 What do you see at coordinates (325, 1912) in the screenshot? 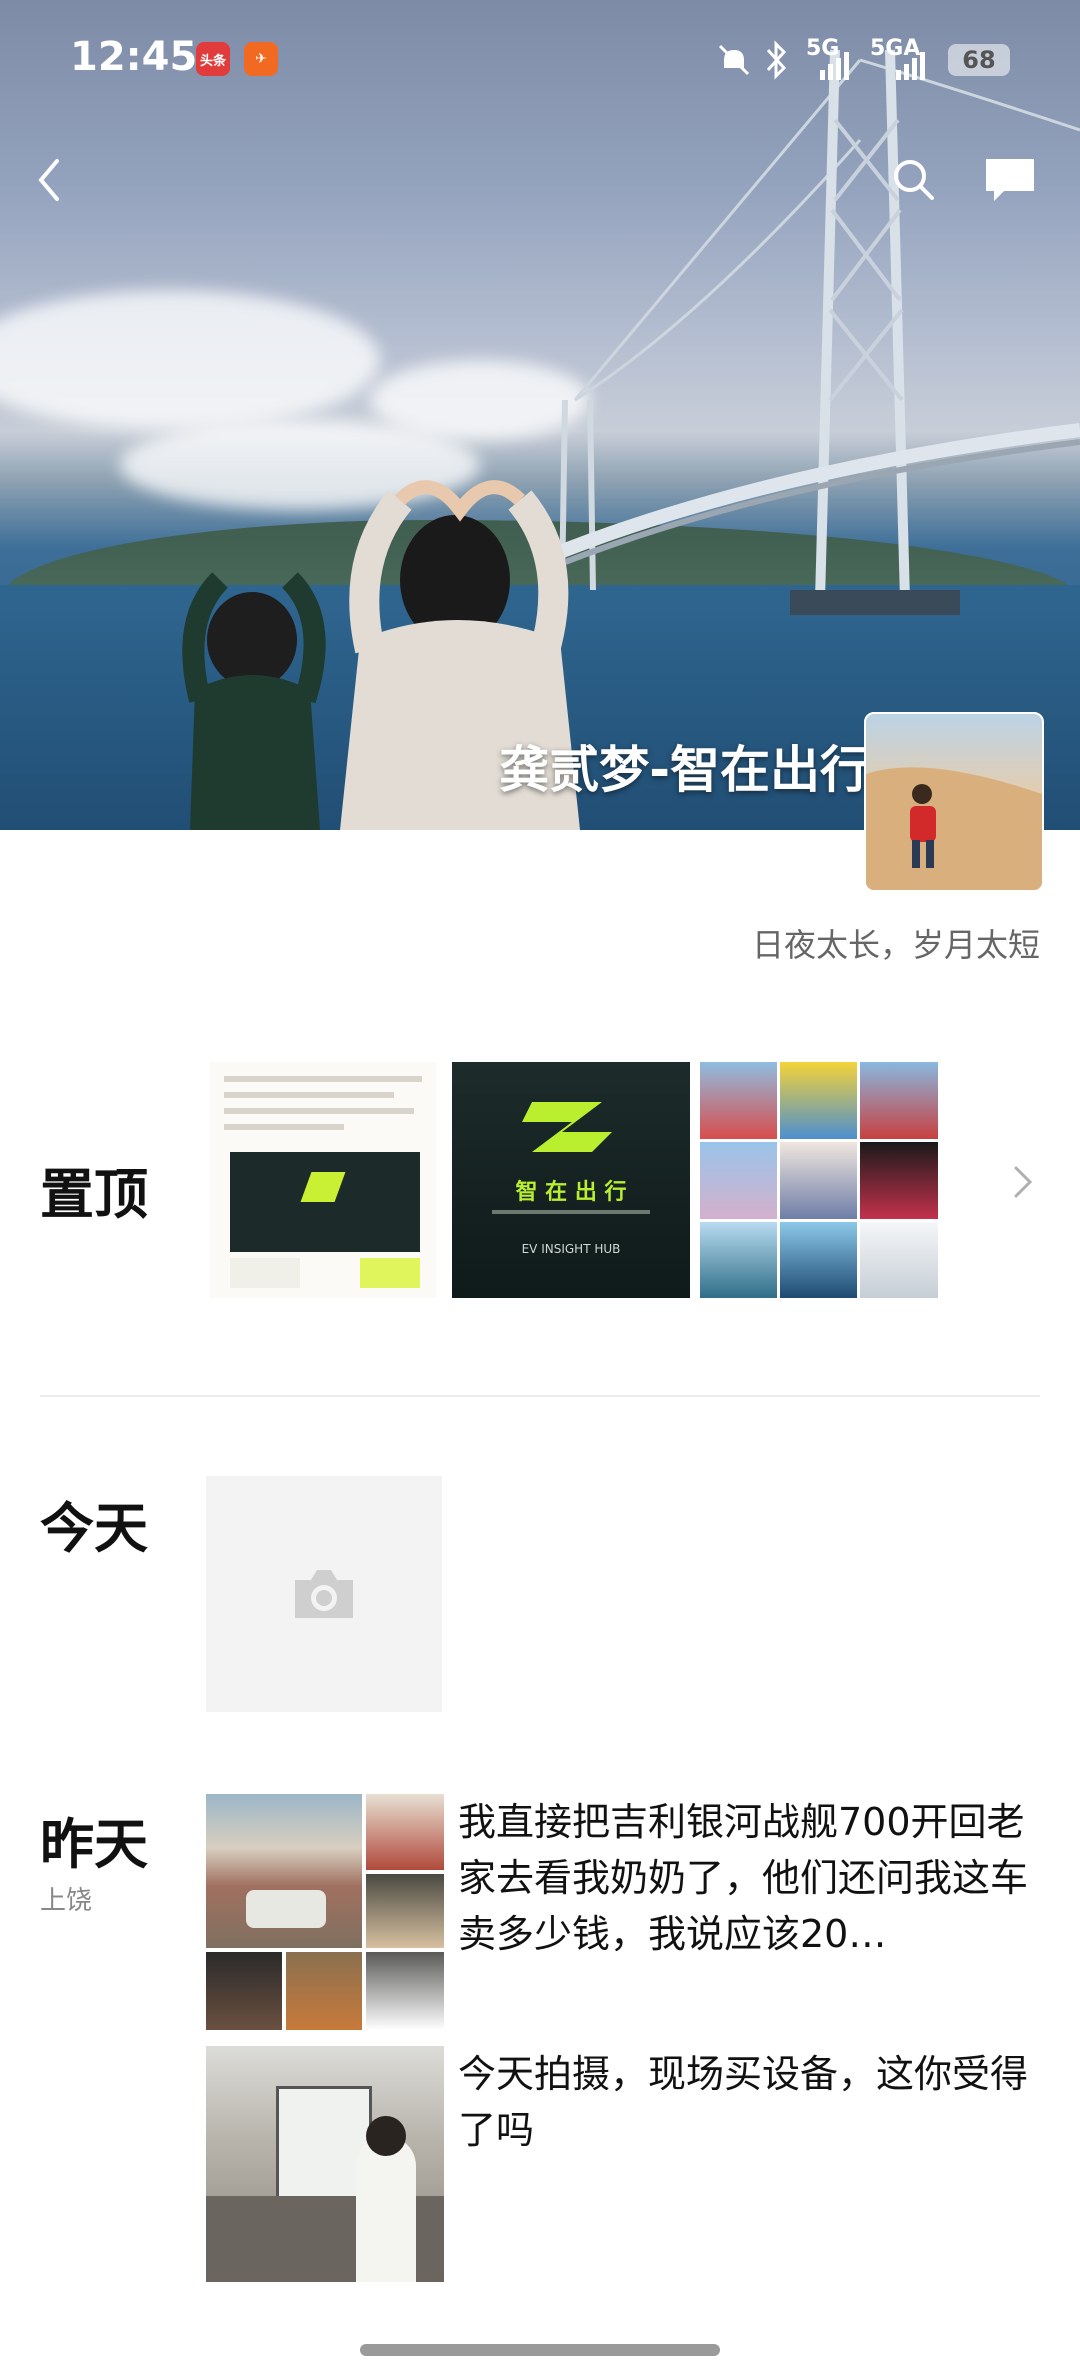
I see `post-thumb-grid` at bounding box center [325, 1912].